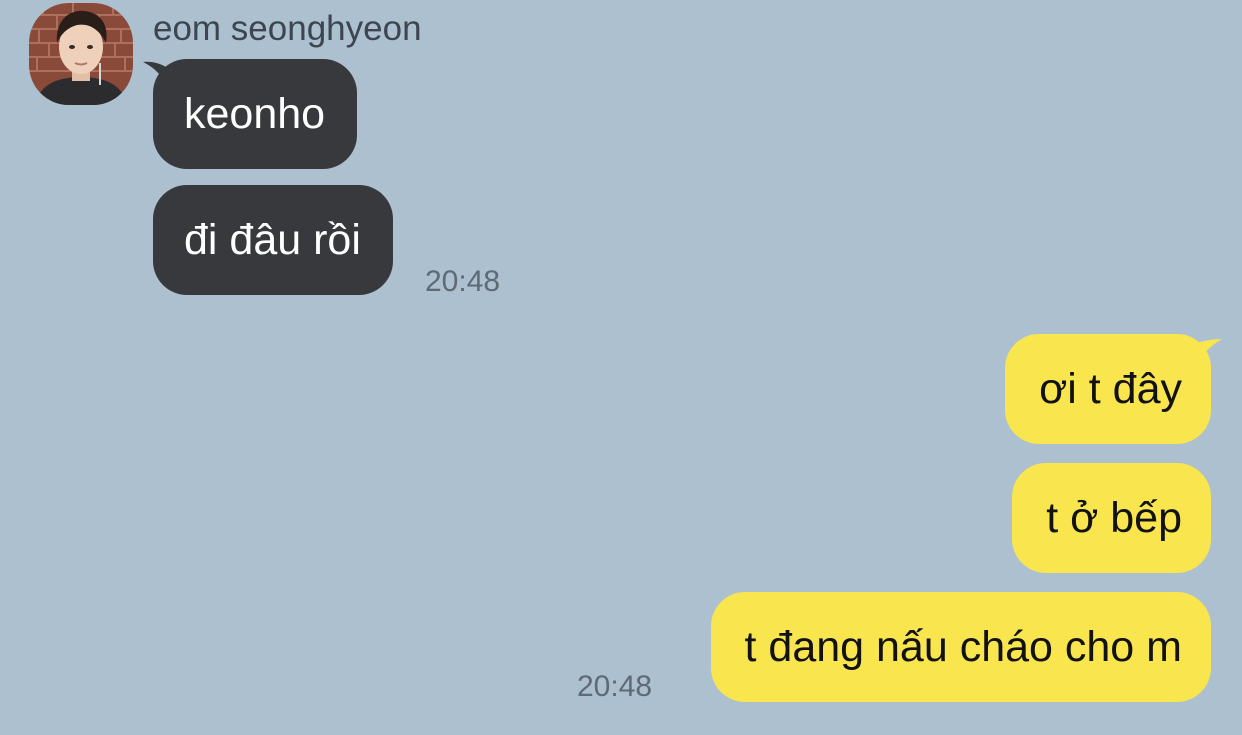  What do you see at coordinates (1108, 389) in the screenshot?
I see `outgoing-message-bubble: ơi t đây` at bounding box center [1108, 389].